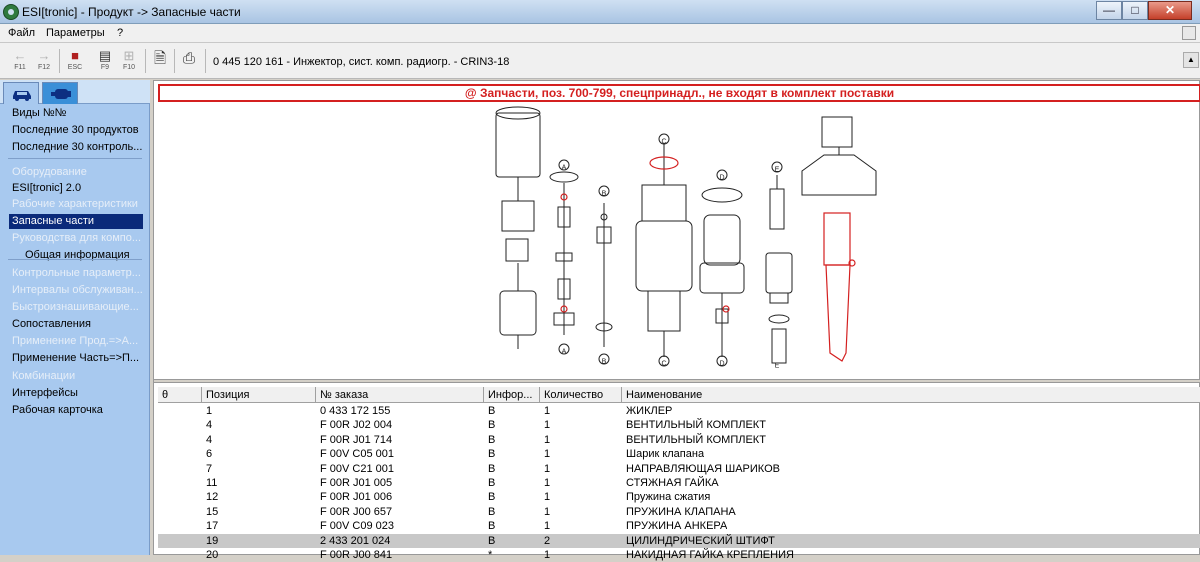 Image resolution: width=1200 pixels, height=562 pixels. Describe the element at coordinates (663, 364) in the screenshot. I see `diagram-callout-label: C` at that location.